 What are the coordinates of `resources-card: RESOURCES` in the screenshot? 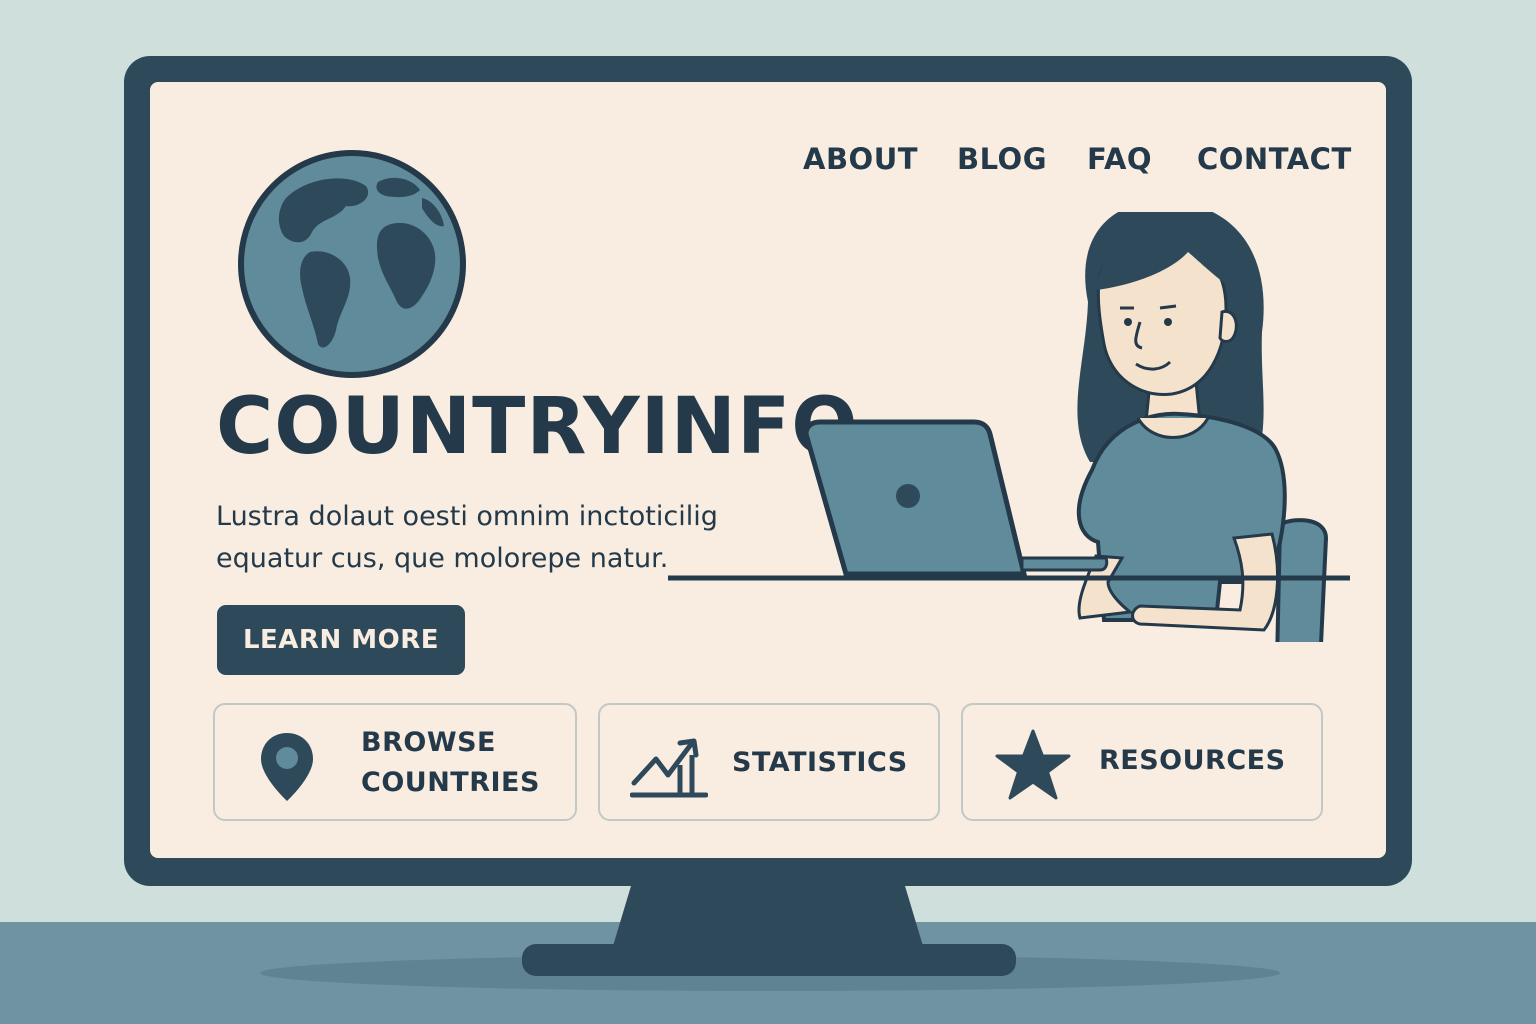 It's located at (1142, 762).